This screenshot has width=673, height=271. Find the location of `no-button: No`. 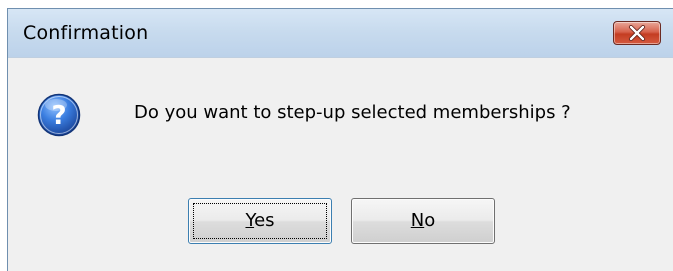

no-button: No is located at coordinates (423, 221).